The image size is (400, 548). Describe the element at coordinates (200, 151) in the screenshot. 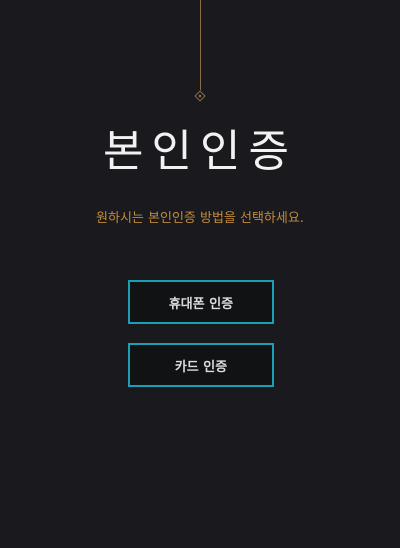

I see `page-title: 본인인증` at that location.